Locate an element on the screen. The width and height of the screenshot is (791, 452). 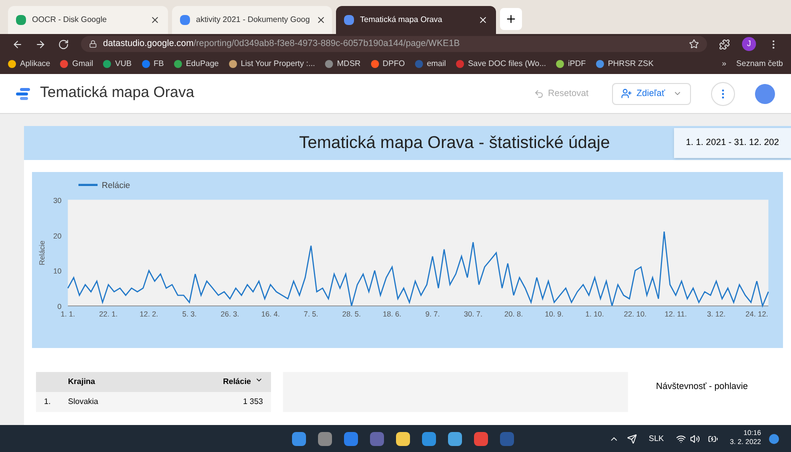
report-name: Tematická mapa Orava is located at coordinates (117, 93).